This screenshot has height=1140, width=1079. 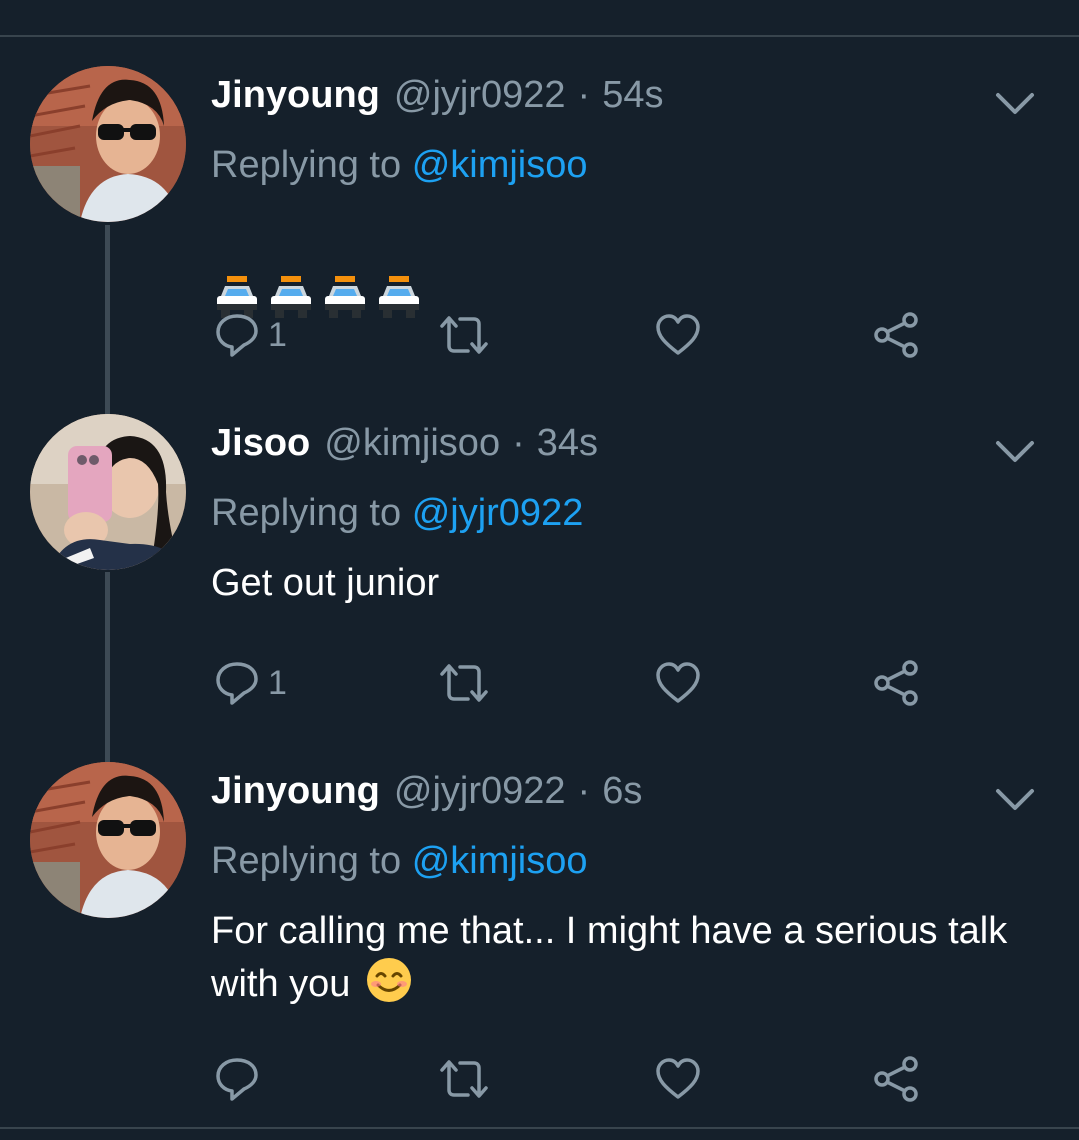 I want to click on timestamp: 34s, so click(x=567, y=443).